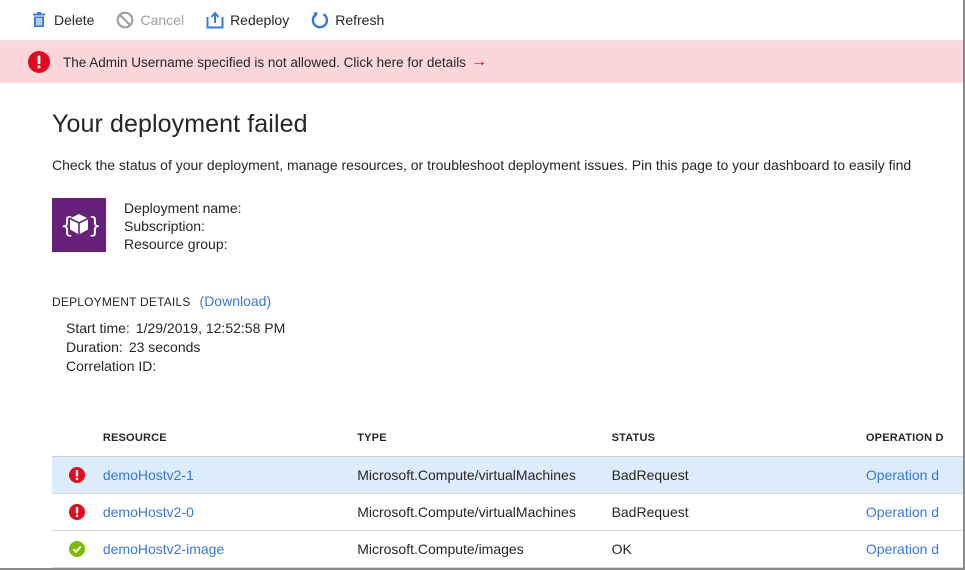  I want to click on redeploy-button: Redeploy, so click(247, 20).